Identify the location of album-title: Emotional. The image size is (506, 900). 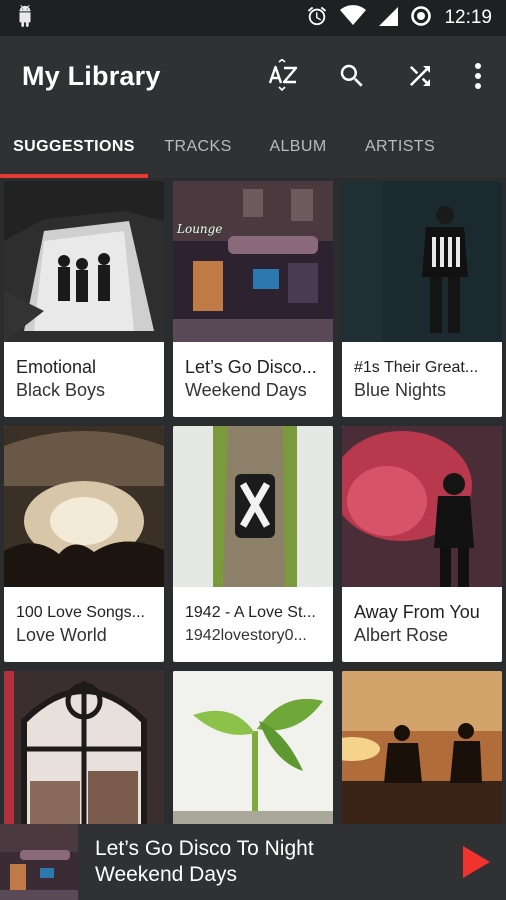
(56, 367).